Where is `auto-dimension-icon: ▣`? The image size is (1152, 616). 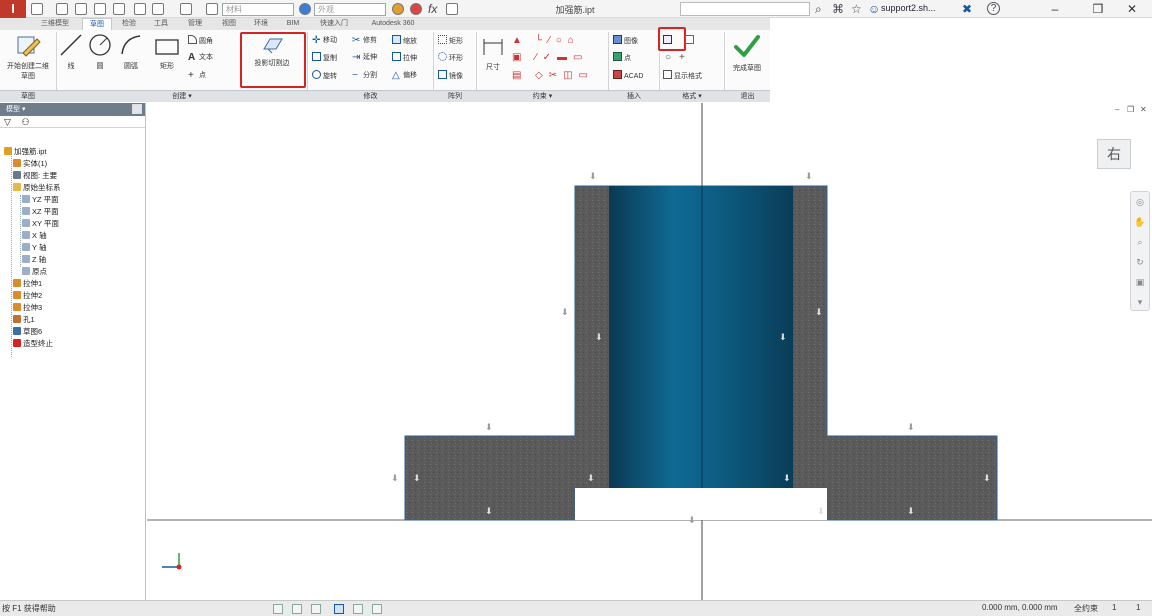
auto-dimension-icon: ▣ is located at coordinates (516, 57).